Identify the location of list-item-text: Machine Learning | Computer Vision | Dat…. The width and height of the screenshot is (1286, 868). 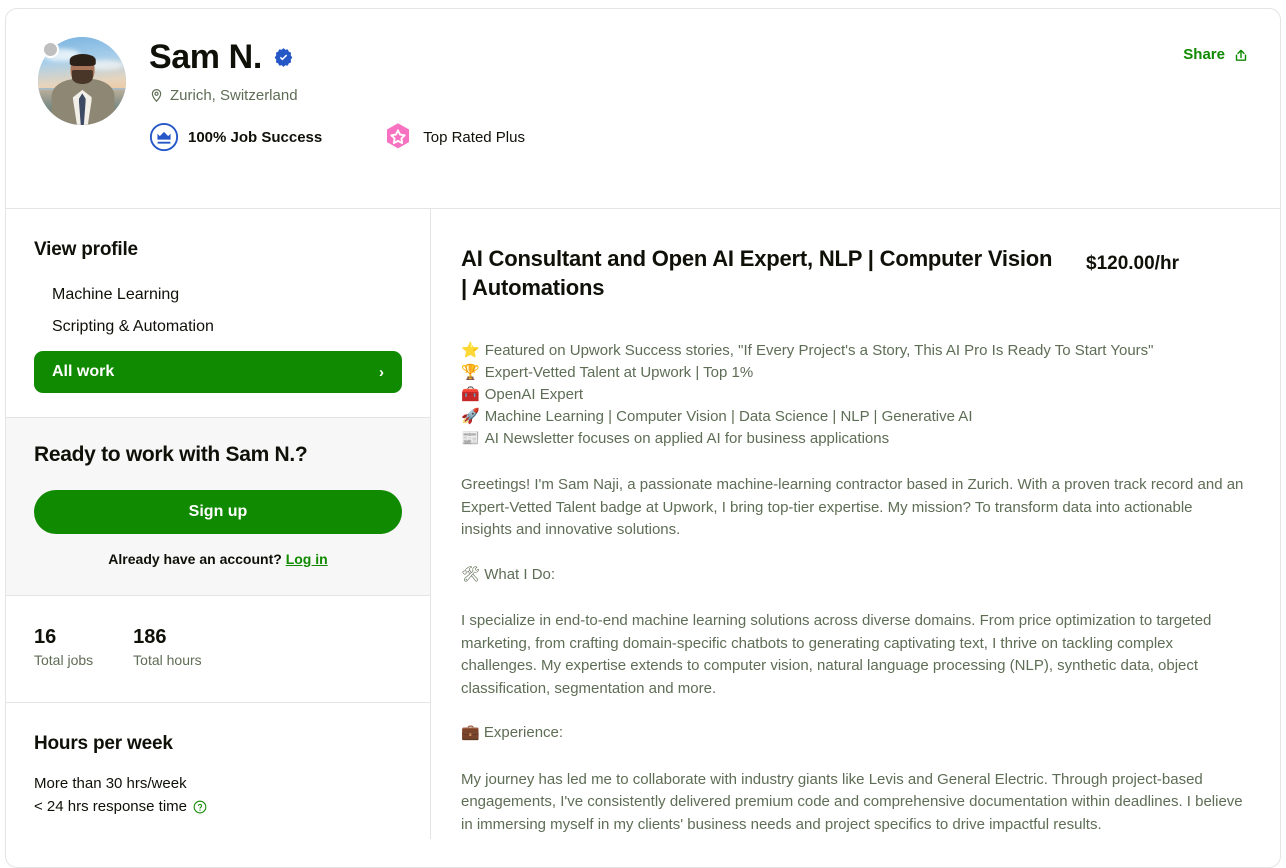
(728, 417).